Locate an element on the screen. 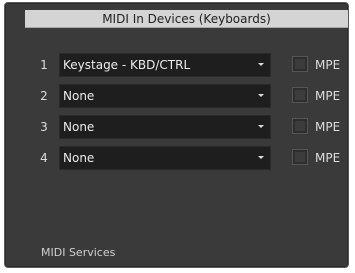  midi-services-label: MIDI Services is located at coordinates (78, 252).